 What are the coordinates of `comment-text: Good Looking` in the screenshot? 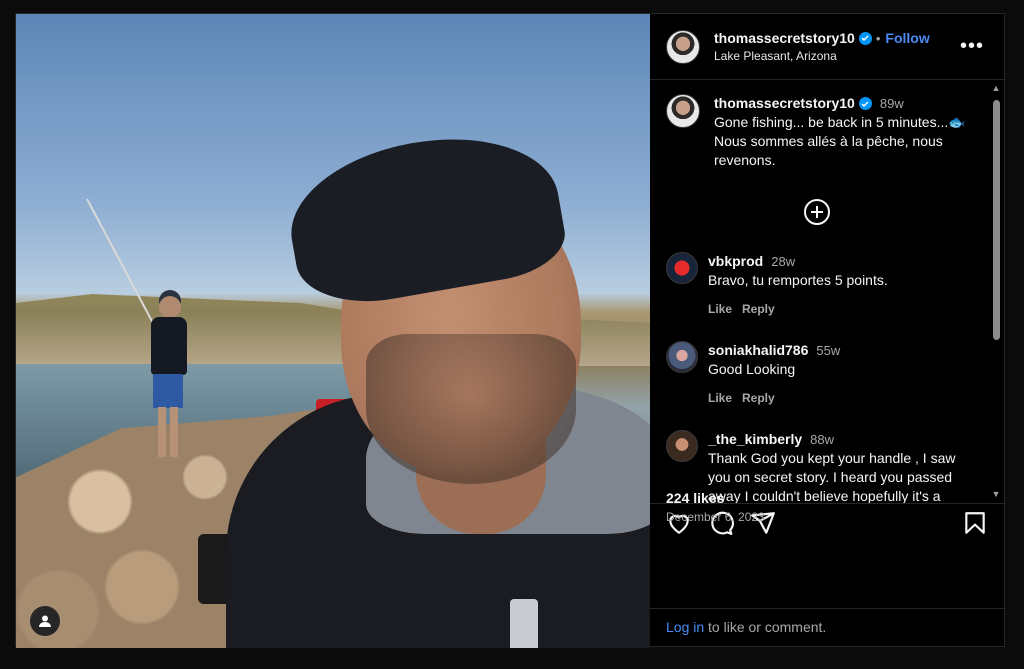 It's located at (752, 369).